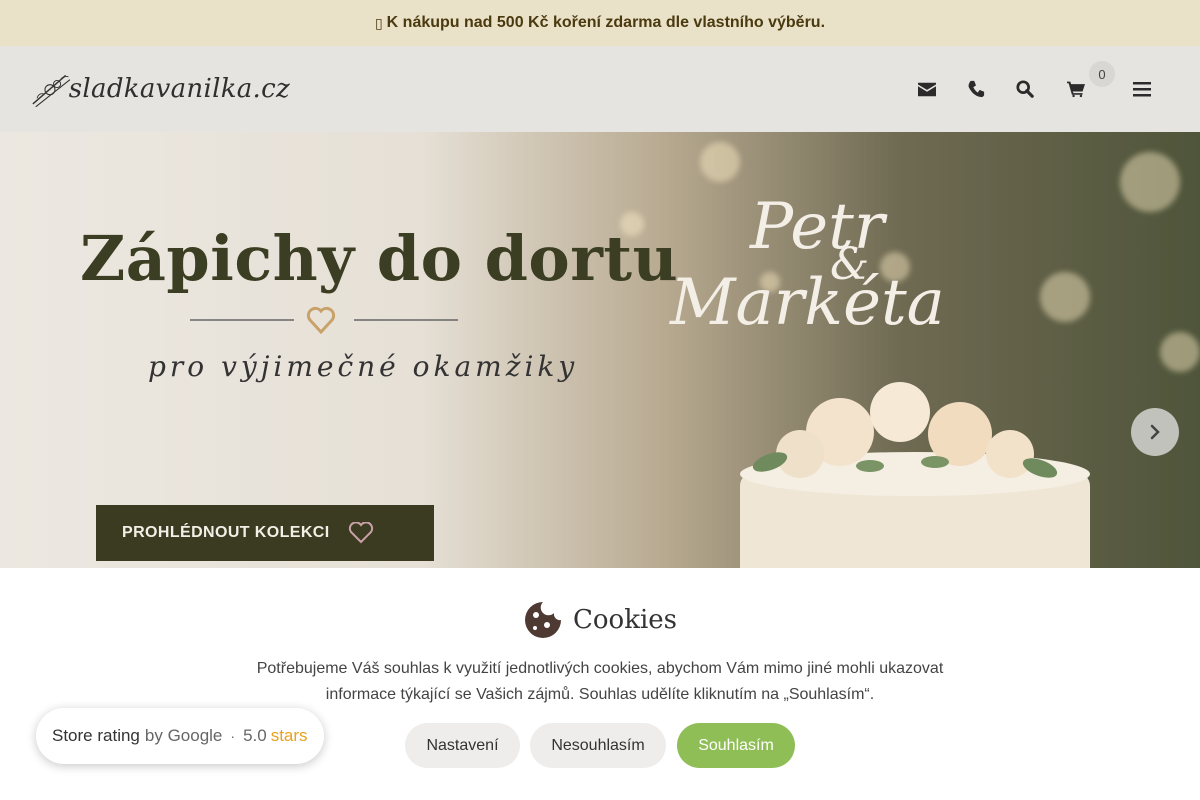 The width and height of the screenshot is (1200, 800). What do you see at coordinates (1142, 89) in the screenshot?
I see `menu-icon` at bounding box center [1142, 89].